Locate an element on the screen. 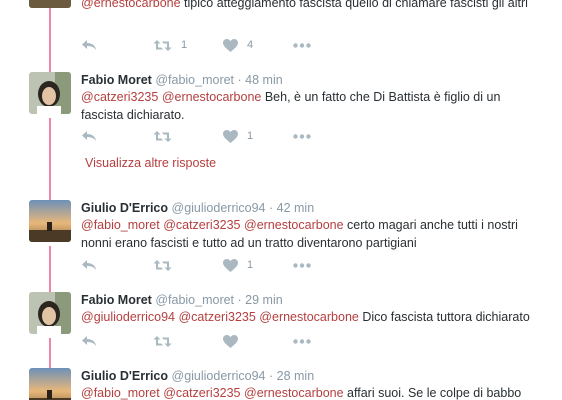 This screenshot has width=562, height=400. tweet-actions is located at coordinates (196, 341).